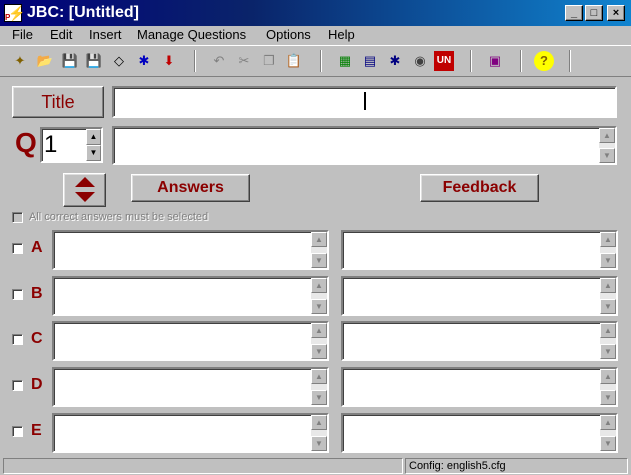 Image resolution: width=631 pixels, height=475 pixels. I want to click on title-button: Title, so click(58, 102).